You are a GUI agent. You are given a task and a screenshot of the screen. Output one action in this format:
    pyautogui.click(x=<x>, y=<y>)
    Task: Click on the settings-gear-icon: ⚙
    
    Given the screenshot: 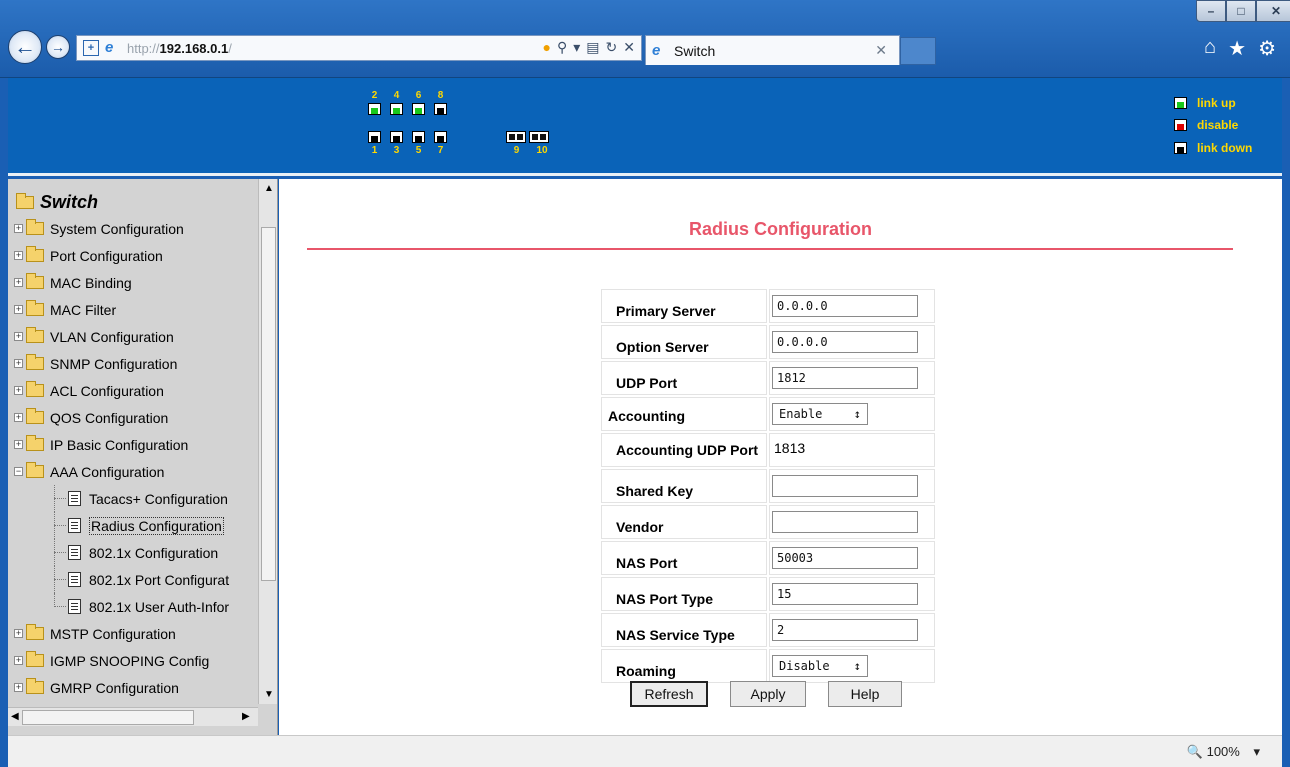 What is the action you would take?
    pyautogui.click(x=1267, y=48)
    